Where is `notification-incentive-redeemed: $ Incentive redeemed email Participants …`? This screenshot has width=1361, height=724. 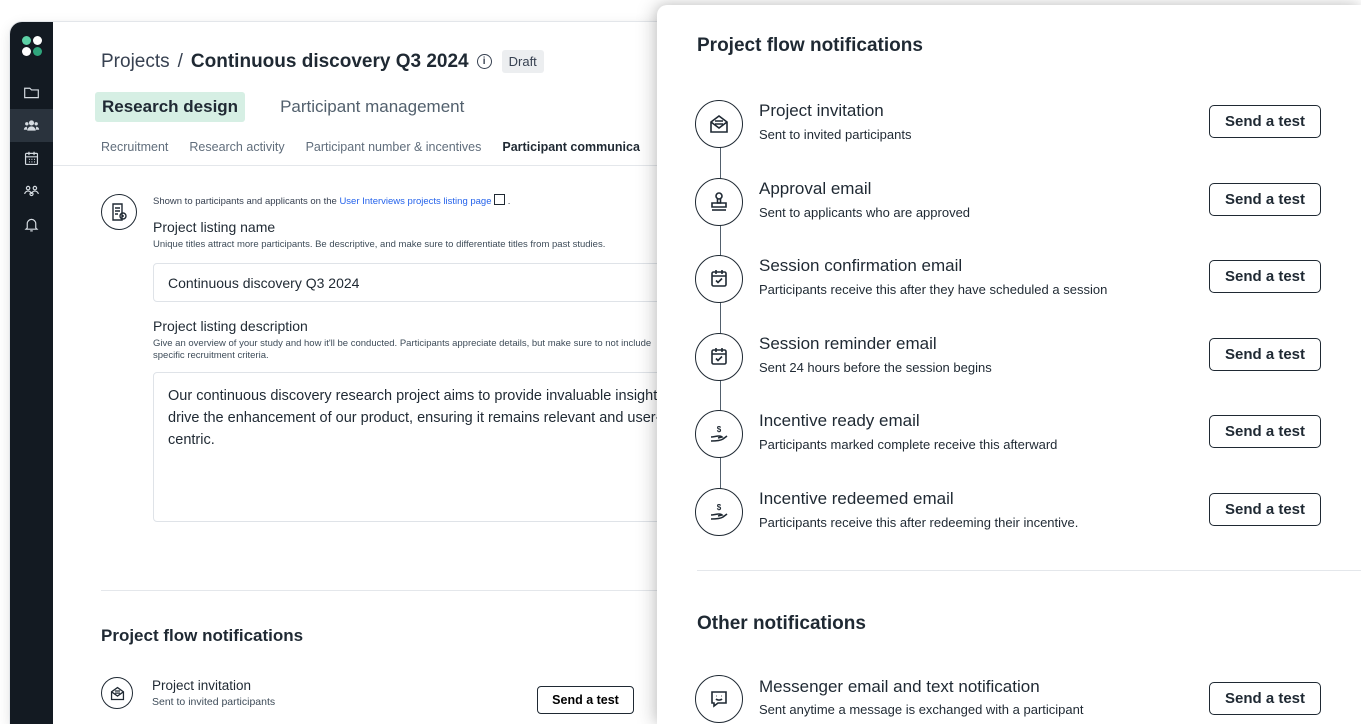 notification-incentive-redeemed: $ Incentive redeemed email Participants … is located at coordinates (1010, 511).